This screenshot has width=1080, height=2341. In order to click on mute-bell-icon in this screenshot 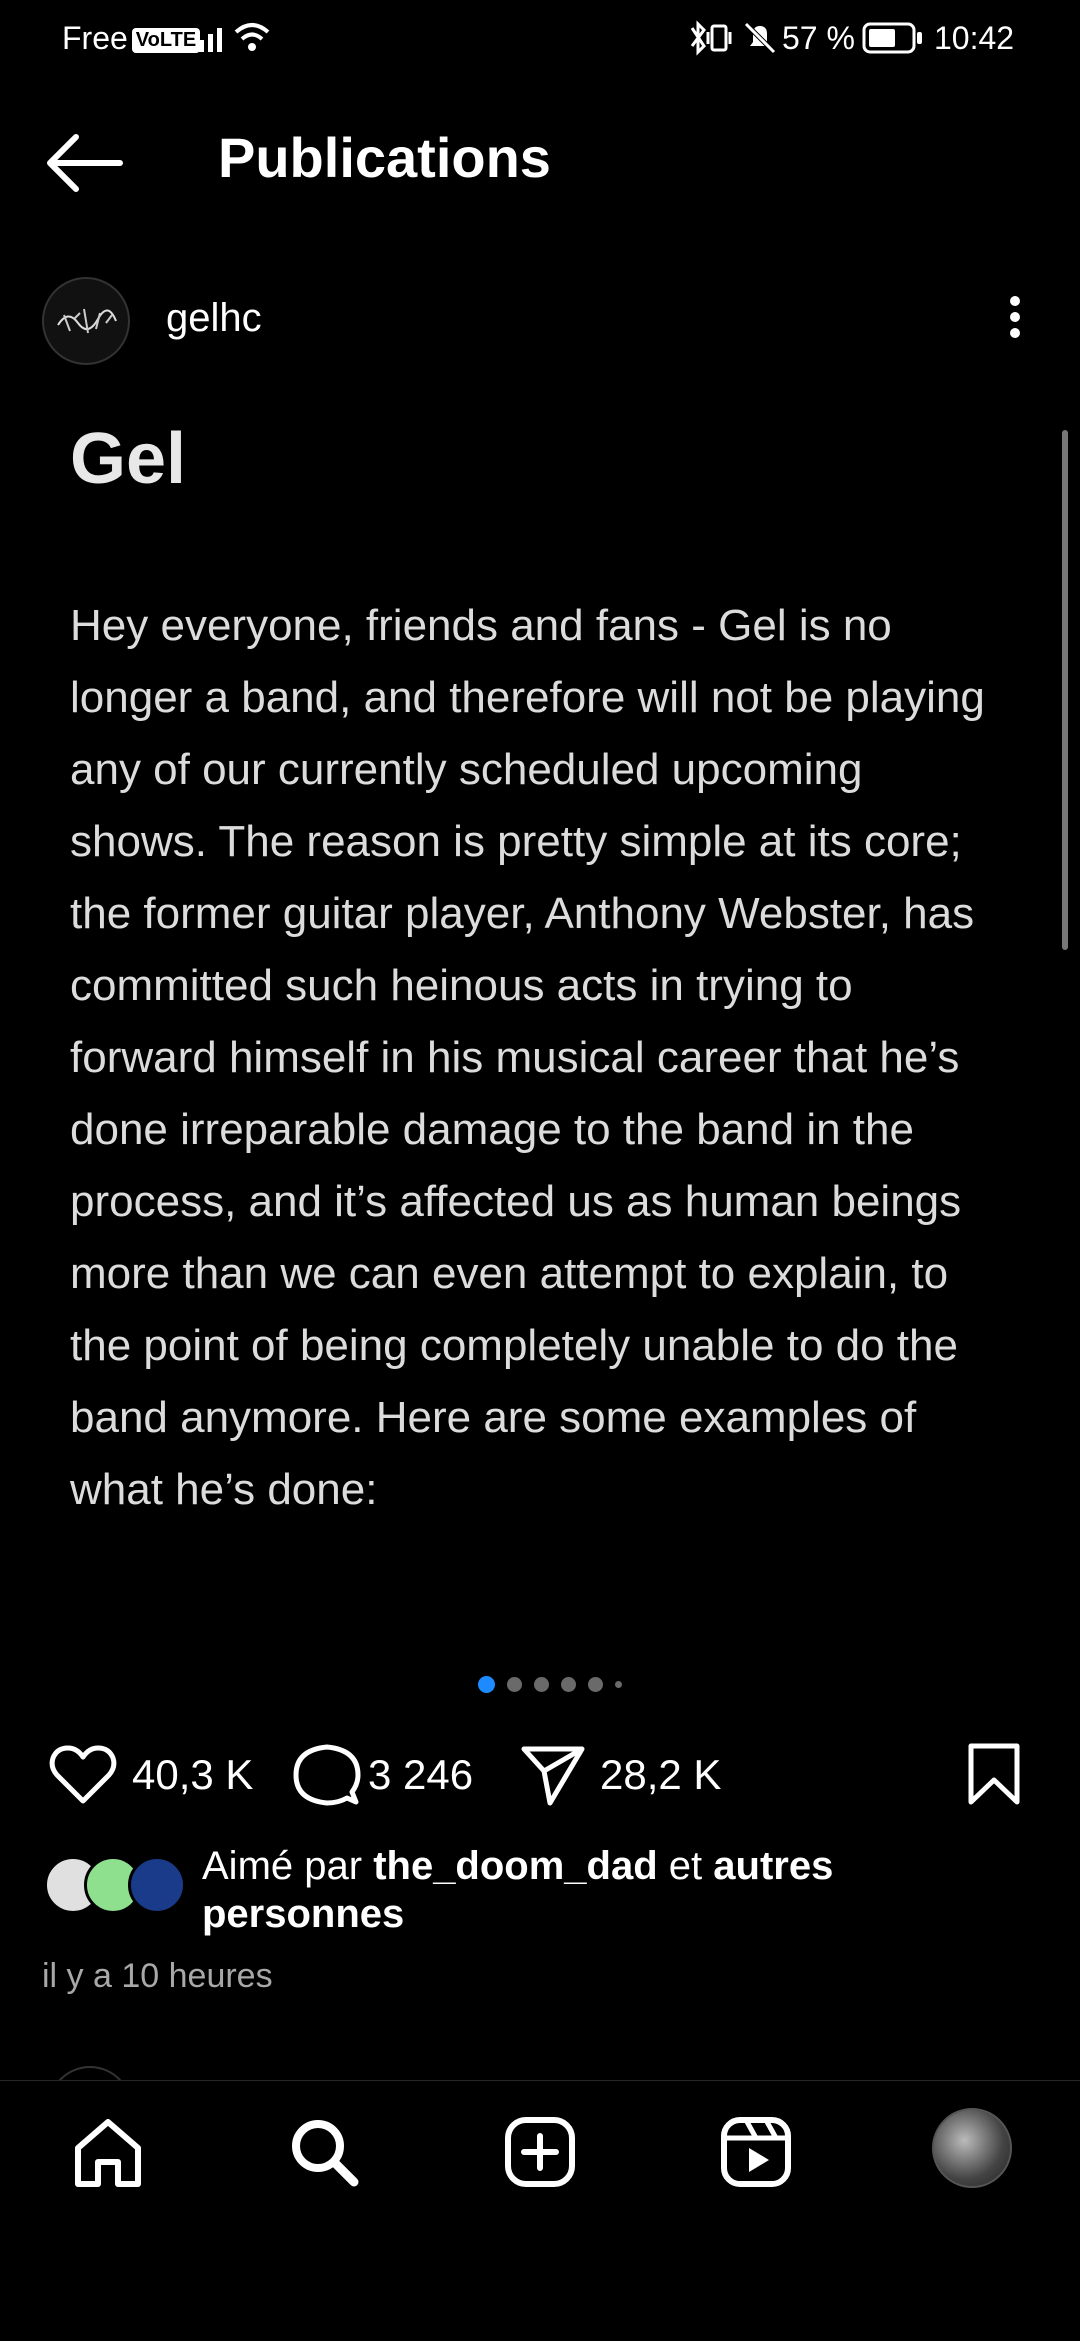, I will do `click(760, 38)`.